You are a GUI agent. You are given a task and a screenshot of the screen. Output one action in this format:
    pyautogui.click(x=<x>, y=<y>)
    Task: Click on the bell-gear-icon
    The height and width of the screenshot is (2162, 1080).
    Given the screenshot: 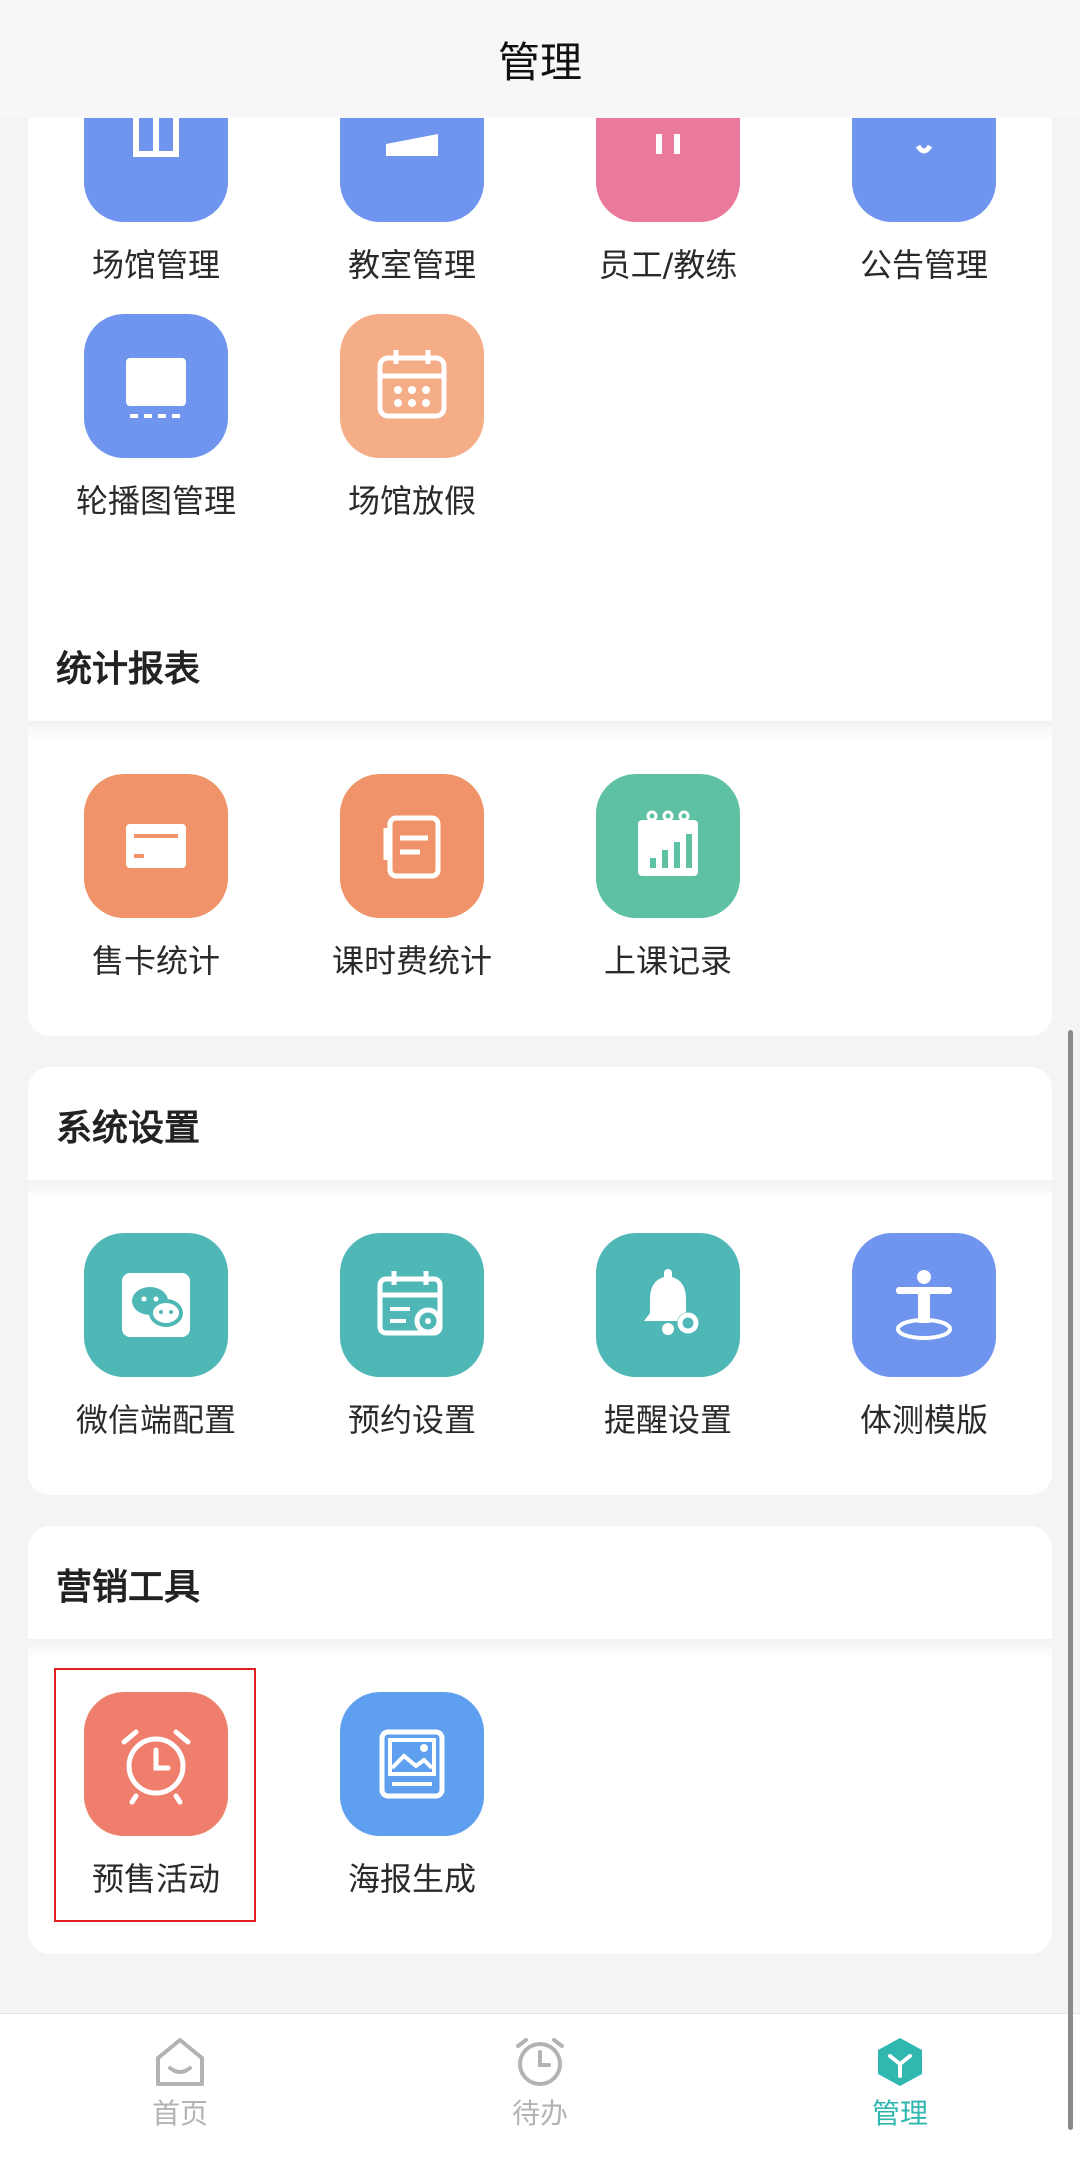 What is the action you would take?
    pyautogui.click(x=668, y=1305)
    